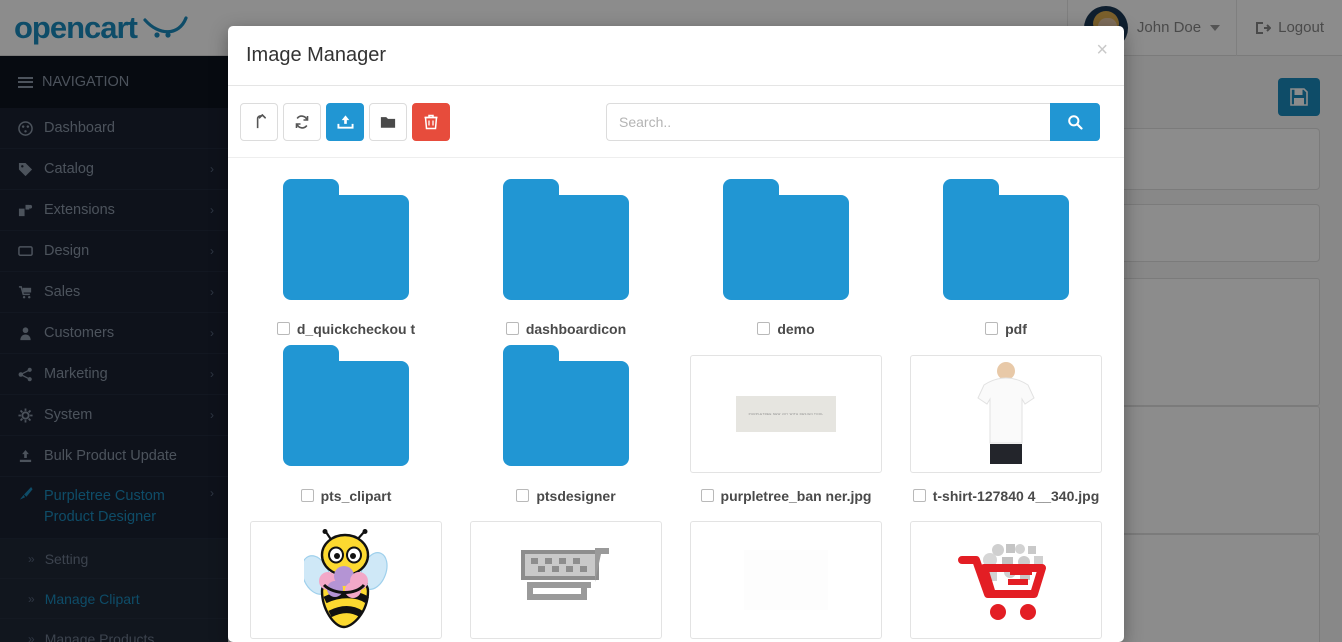  Describe the element at coordinates (828, 121) in the screenshot. I see `search-input` at that location.